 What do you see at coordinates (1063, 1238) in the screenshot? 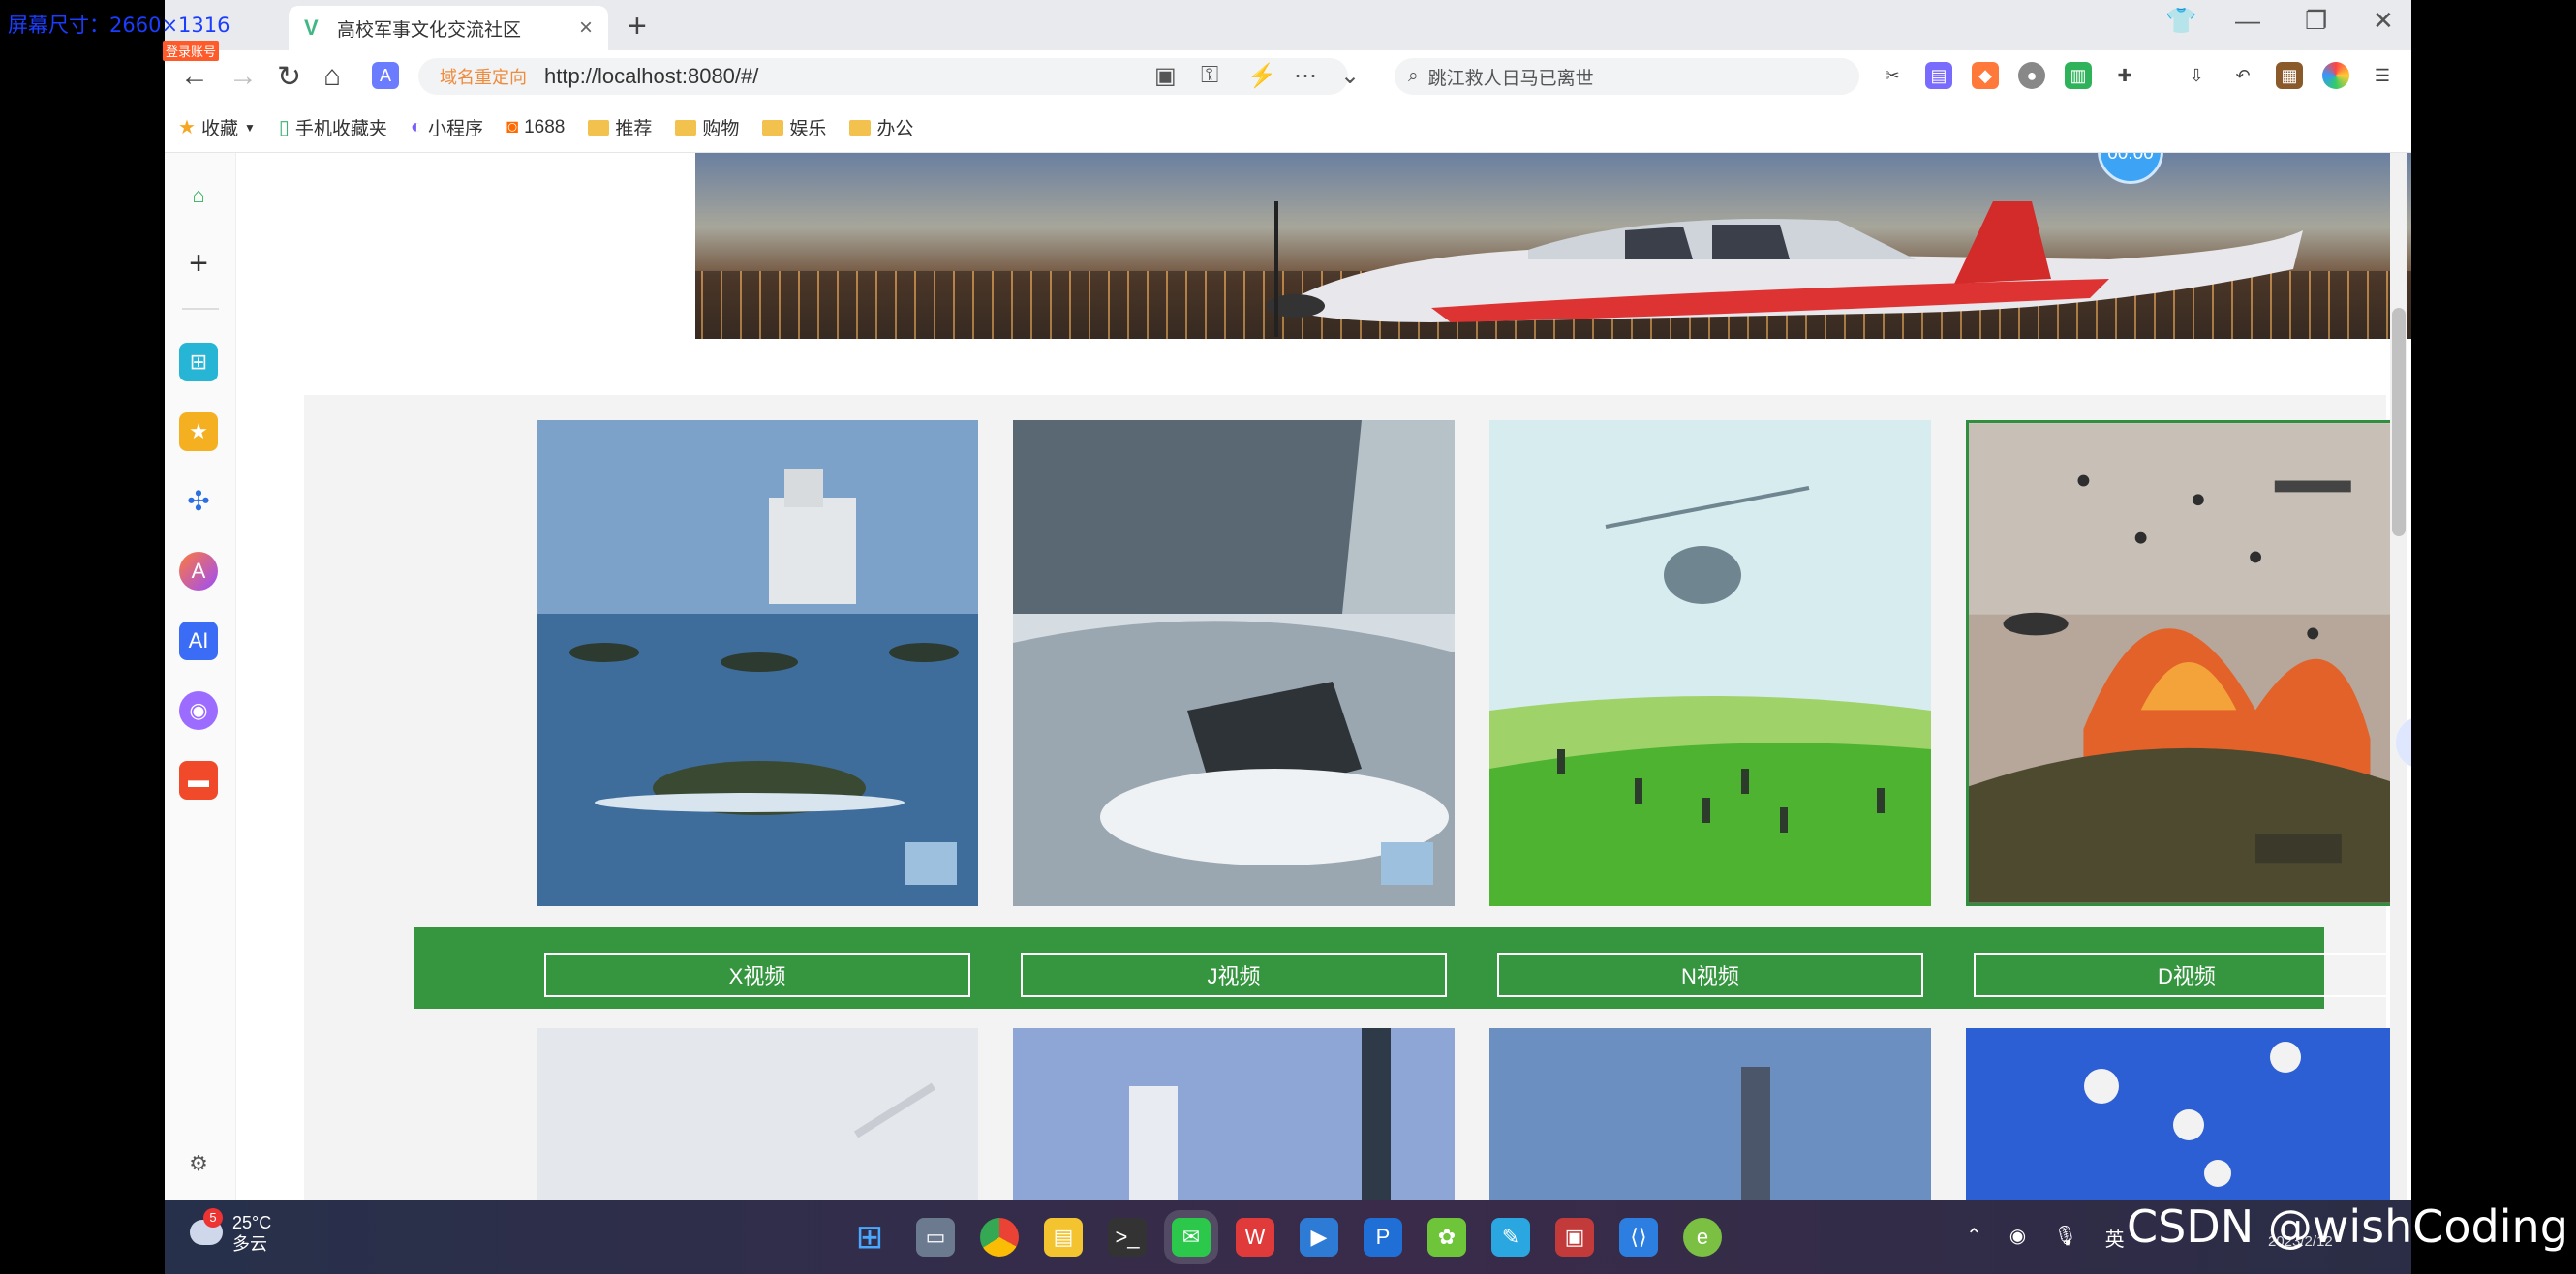
I see `file-explorer-icon: ▤` at bounding box center [1063, 1238].